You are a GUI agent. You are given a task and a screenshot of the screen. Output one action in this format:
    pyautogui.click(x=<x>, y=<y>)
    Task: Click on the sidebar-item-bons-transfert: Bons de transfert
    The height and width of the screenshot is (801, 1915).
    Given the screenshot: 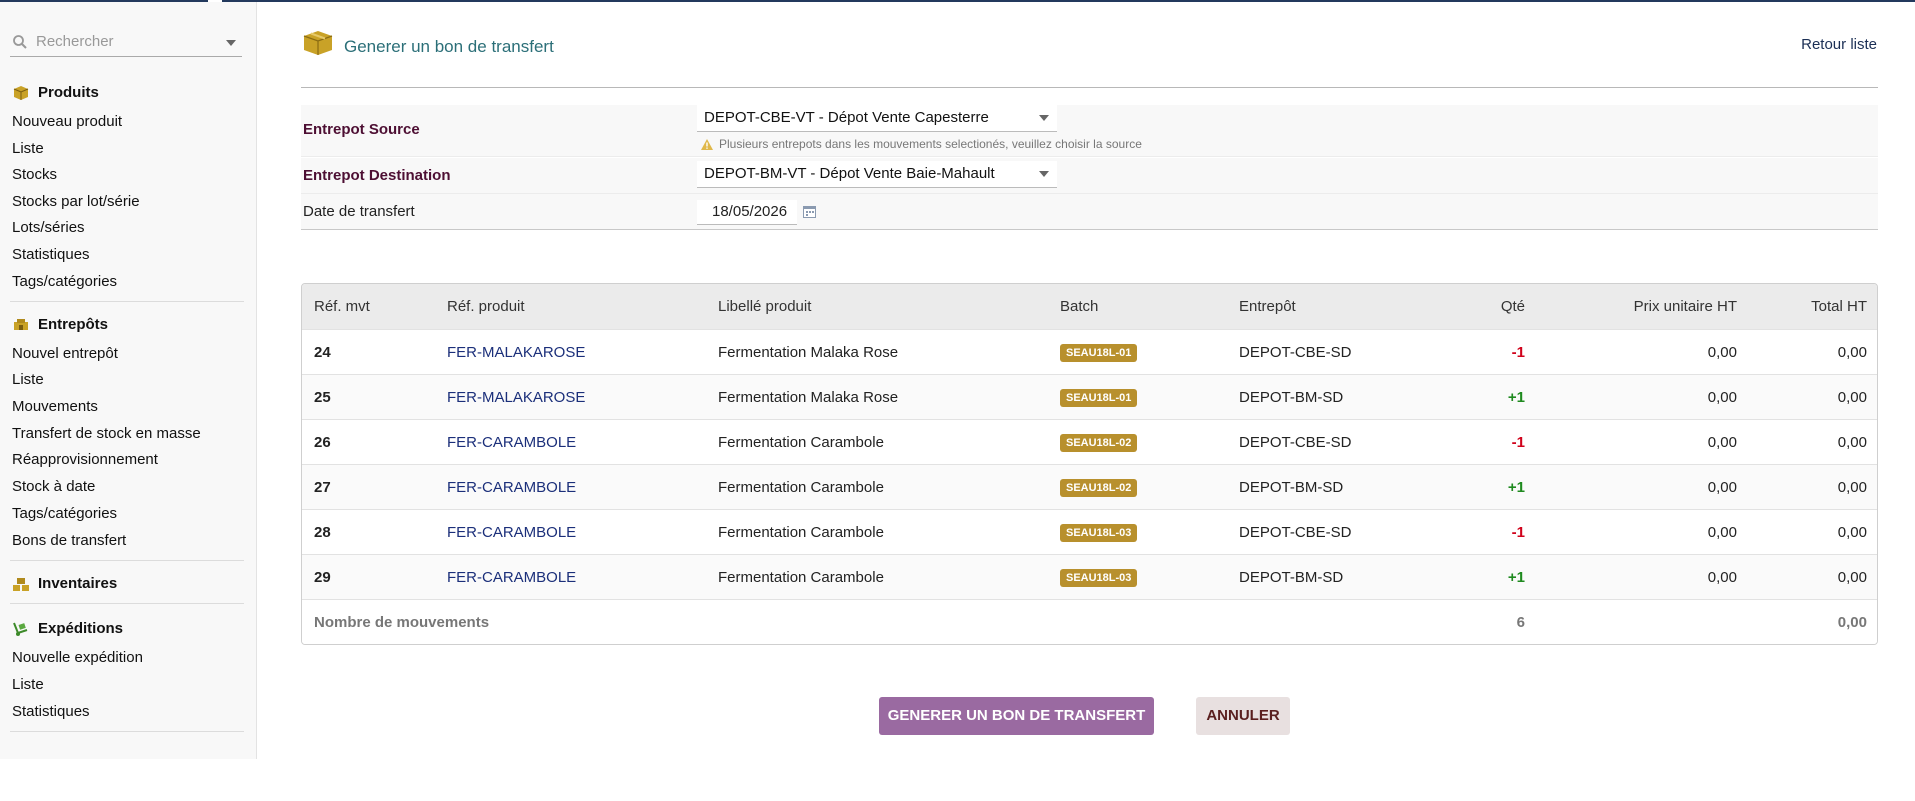 What is the action you would take?
    pyautogui.click(x=69, y=540)
    